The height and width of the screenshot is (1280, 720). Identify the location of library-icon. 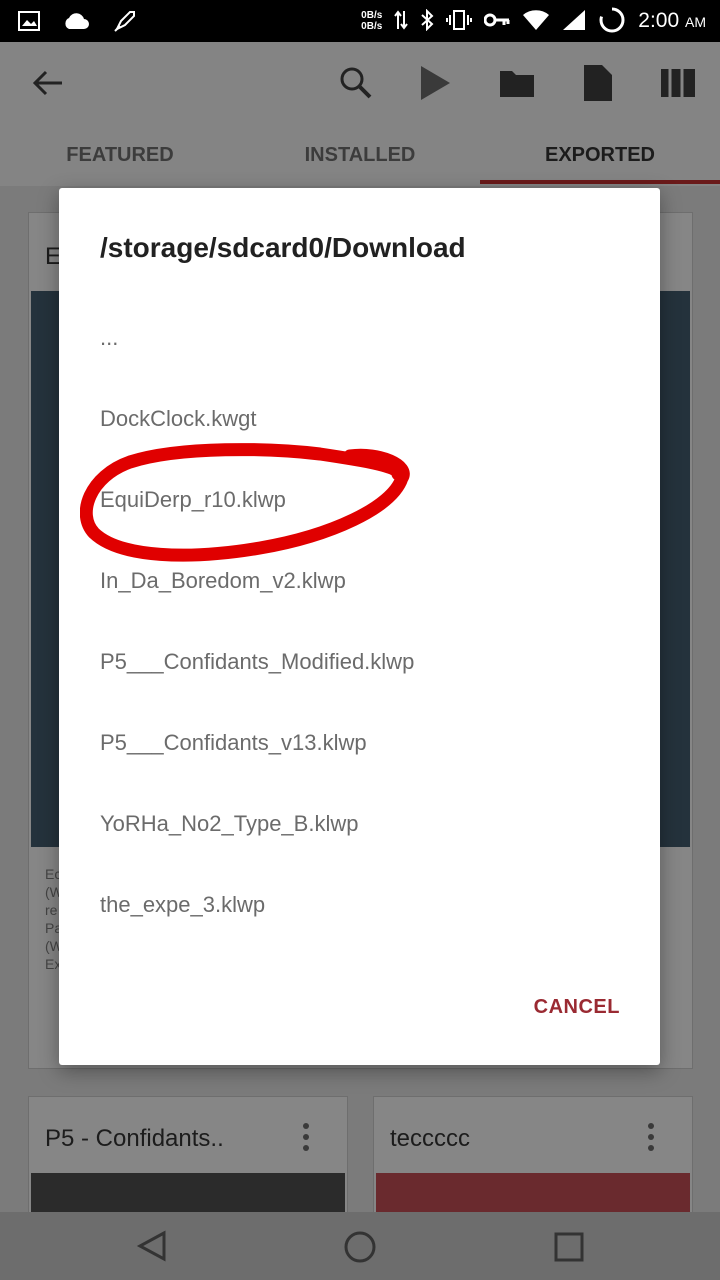
(678, 85).